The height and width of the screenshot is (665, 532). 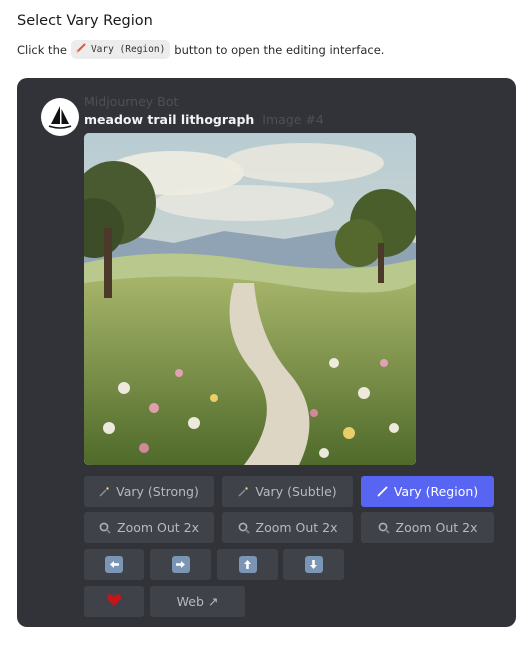 I want to click on prompt-line: meadow trail lithograph Image #4, so click(x=204, y=119).